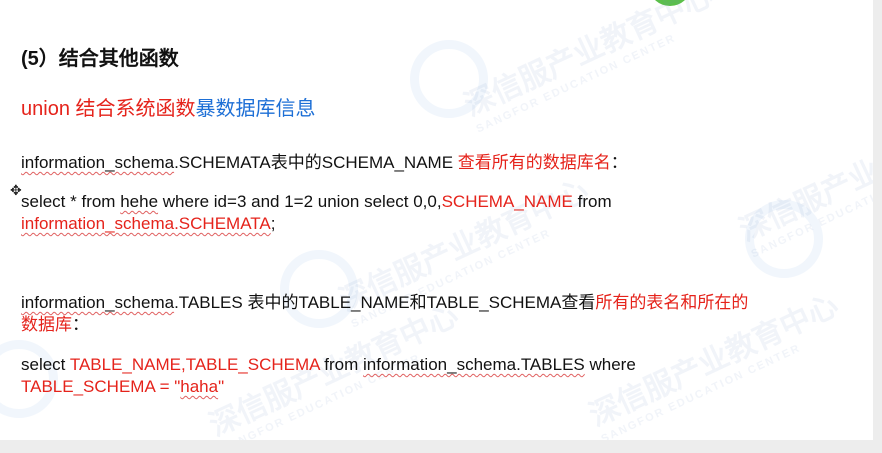 The width and height of the screenshot is (882, 453). What do you see at coordinates (46, 324) in the screenshot?
I see `text-run: 数据库` at bounding box center [46, 324].